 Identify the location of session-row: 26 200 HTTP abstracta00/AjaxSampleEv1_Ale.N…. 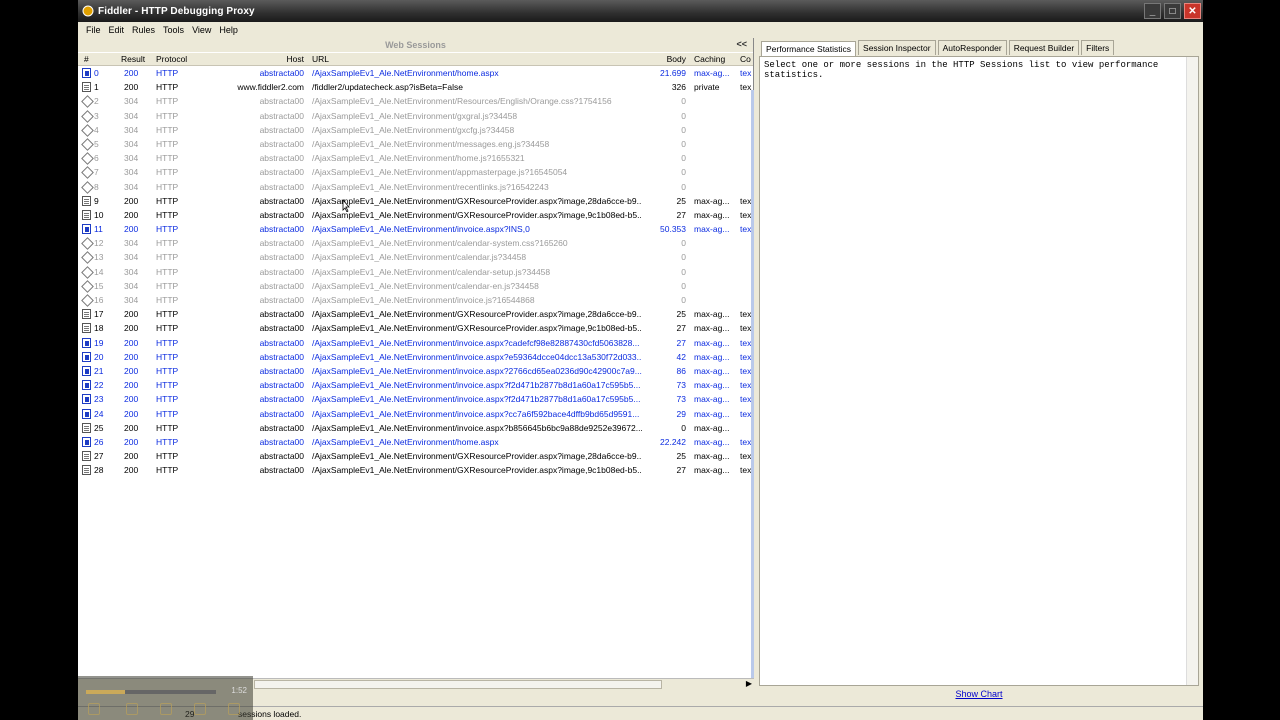
(415, 442).